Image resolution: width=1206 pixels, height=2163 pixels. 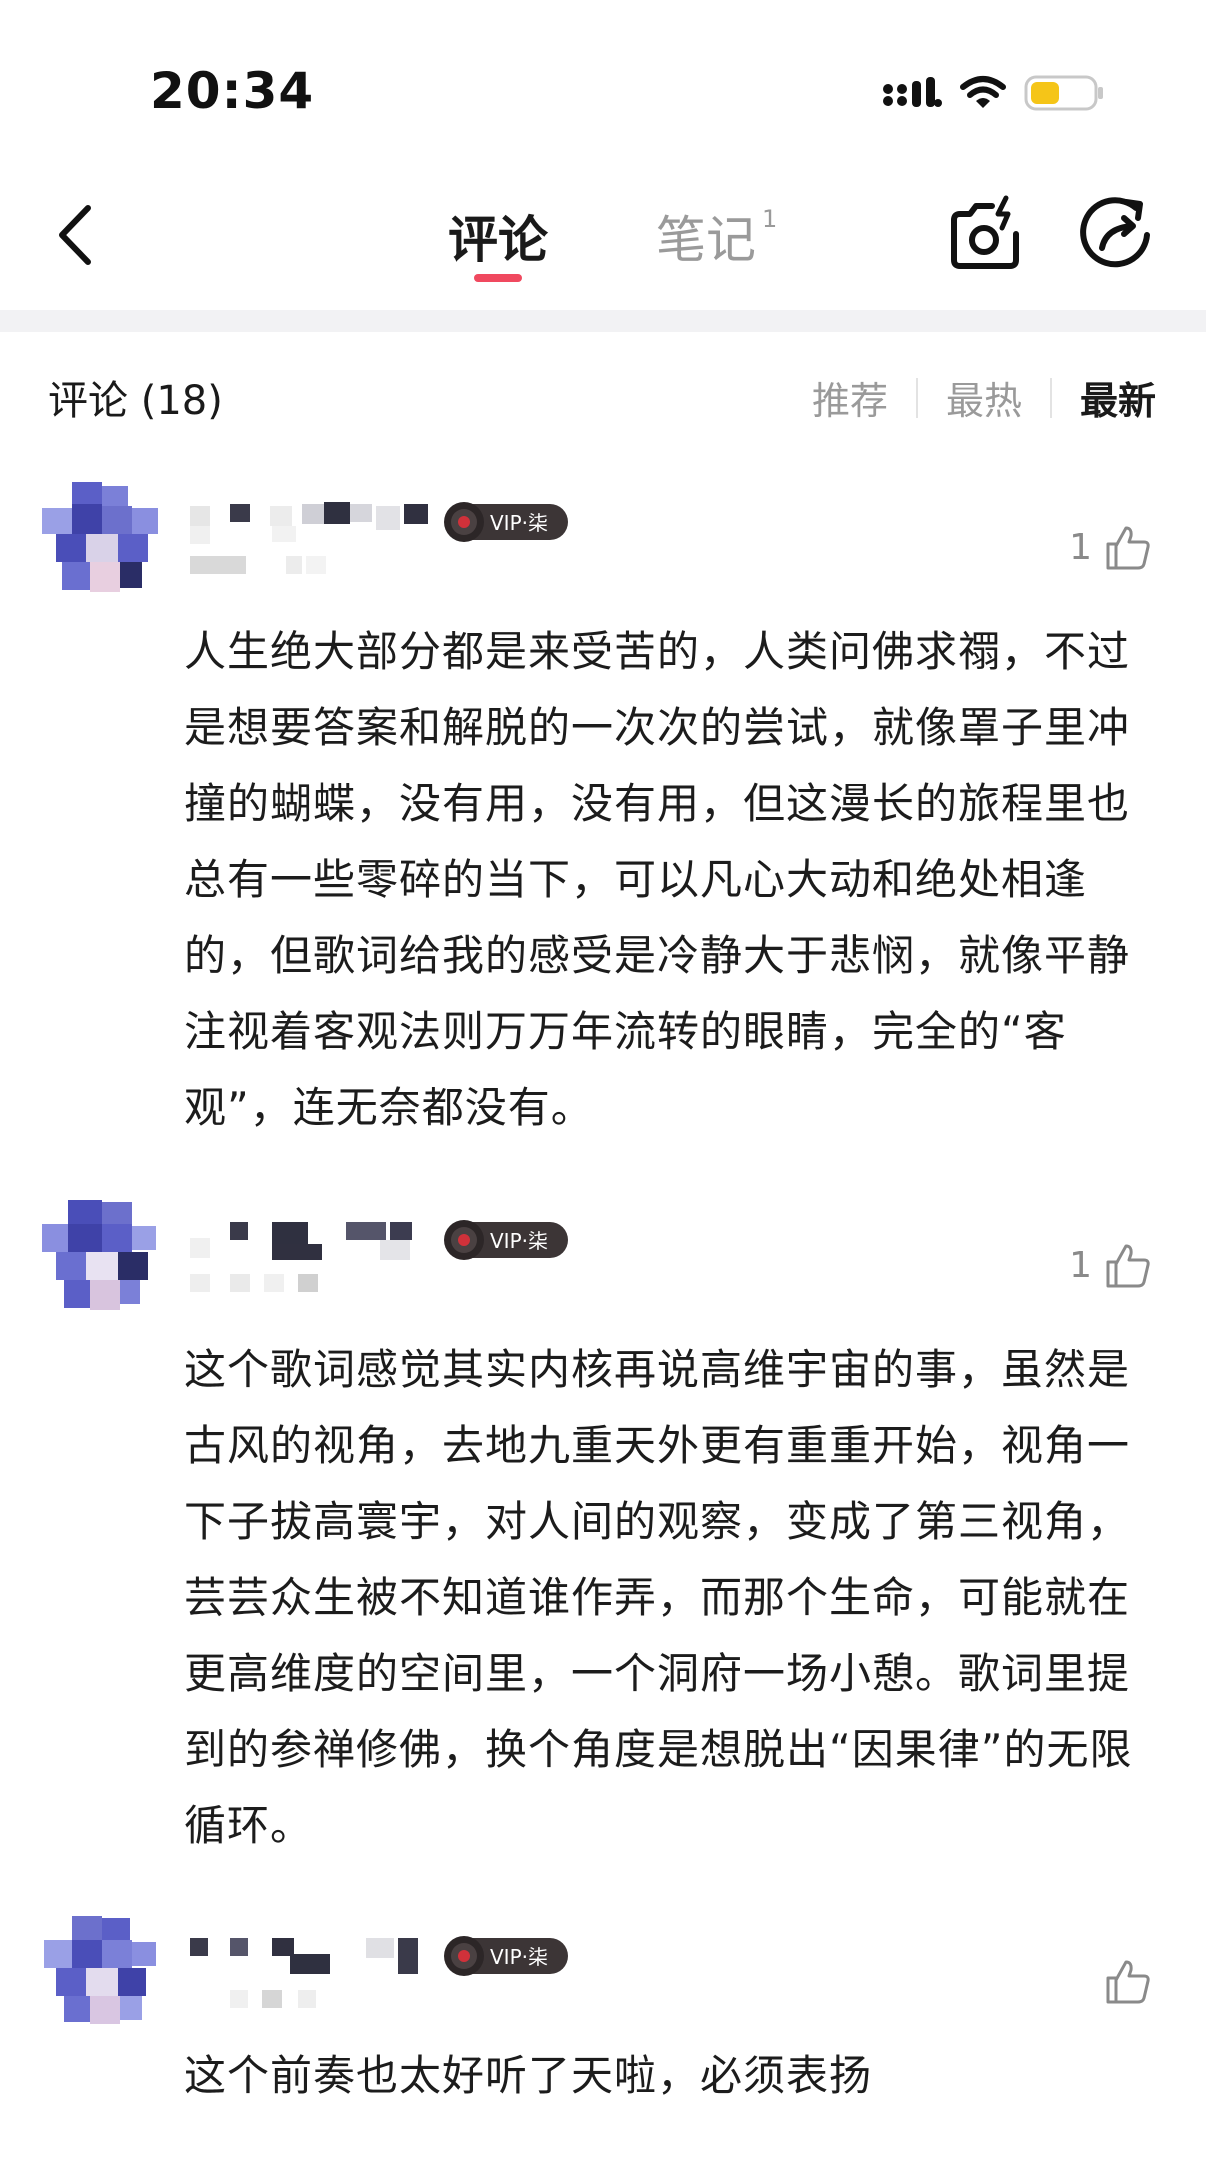 I want to click on battery-icon, so click(x=1063, y=93).